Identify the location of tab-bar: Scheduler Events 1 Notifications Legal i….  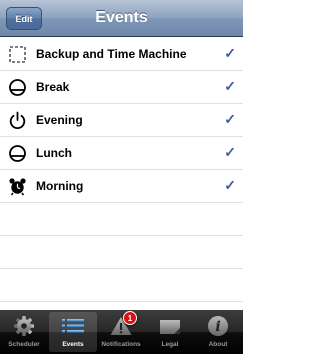
(121, 332).